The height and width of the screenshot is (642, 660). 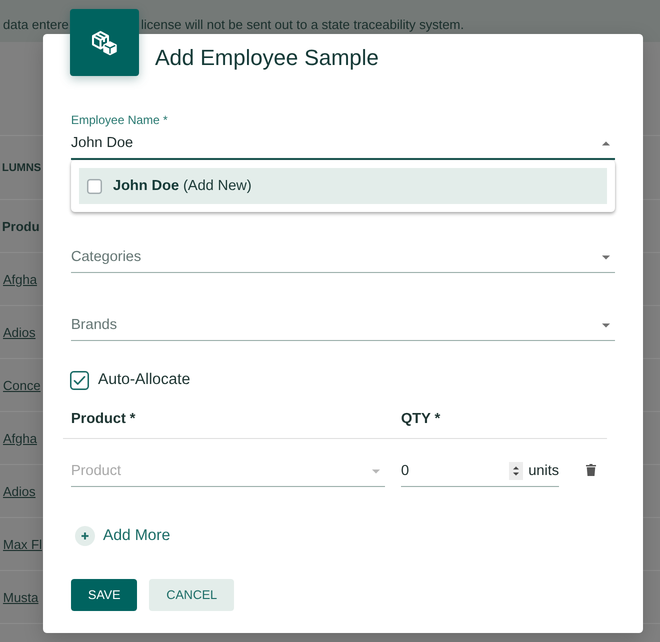 What do you see at coordinates (20, 597) in the screenshot?
I see `table-link: Musta` at bounding box center [20, 597].